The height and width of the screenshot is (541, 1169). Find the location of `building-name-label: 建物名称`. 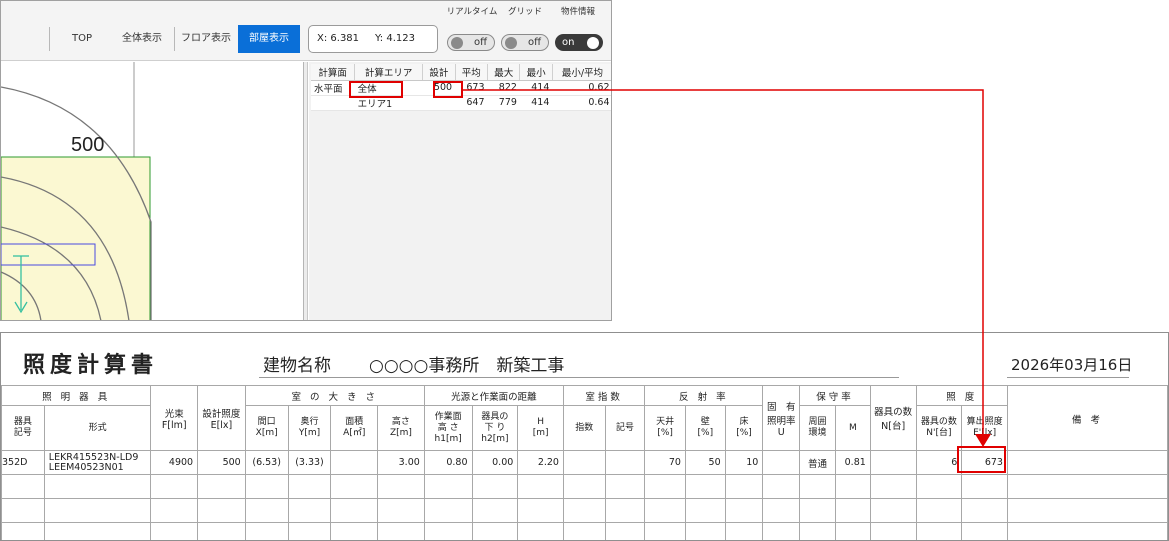

building-name-label: 建物名称 is located at coordinates (297, 366).